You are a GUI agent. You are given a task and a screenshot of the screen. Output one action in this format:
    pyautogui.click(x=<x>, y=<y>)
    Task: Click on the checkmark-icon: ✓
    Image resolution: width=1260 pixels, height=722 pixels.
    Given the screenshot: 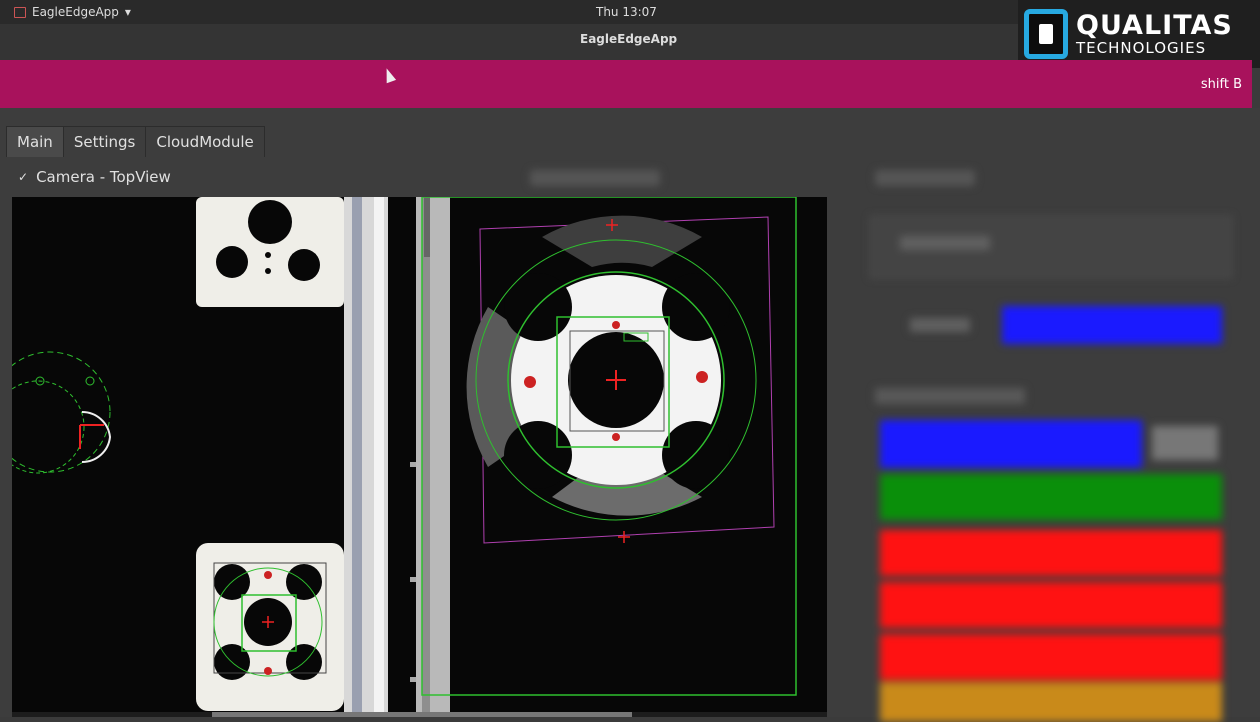 What is the action you would take?
    pyautogui.click(x=23, y=177)
    